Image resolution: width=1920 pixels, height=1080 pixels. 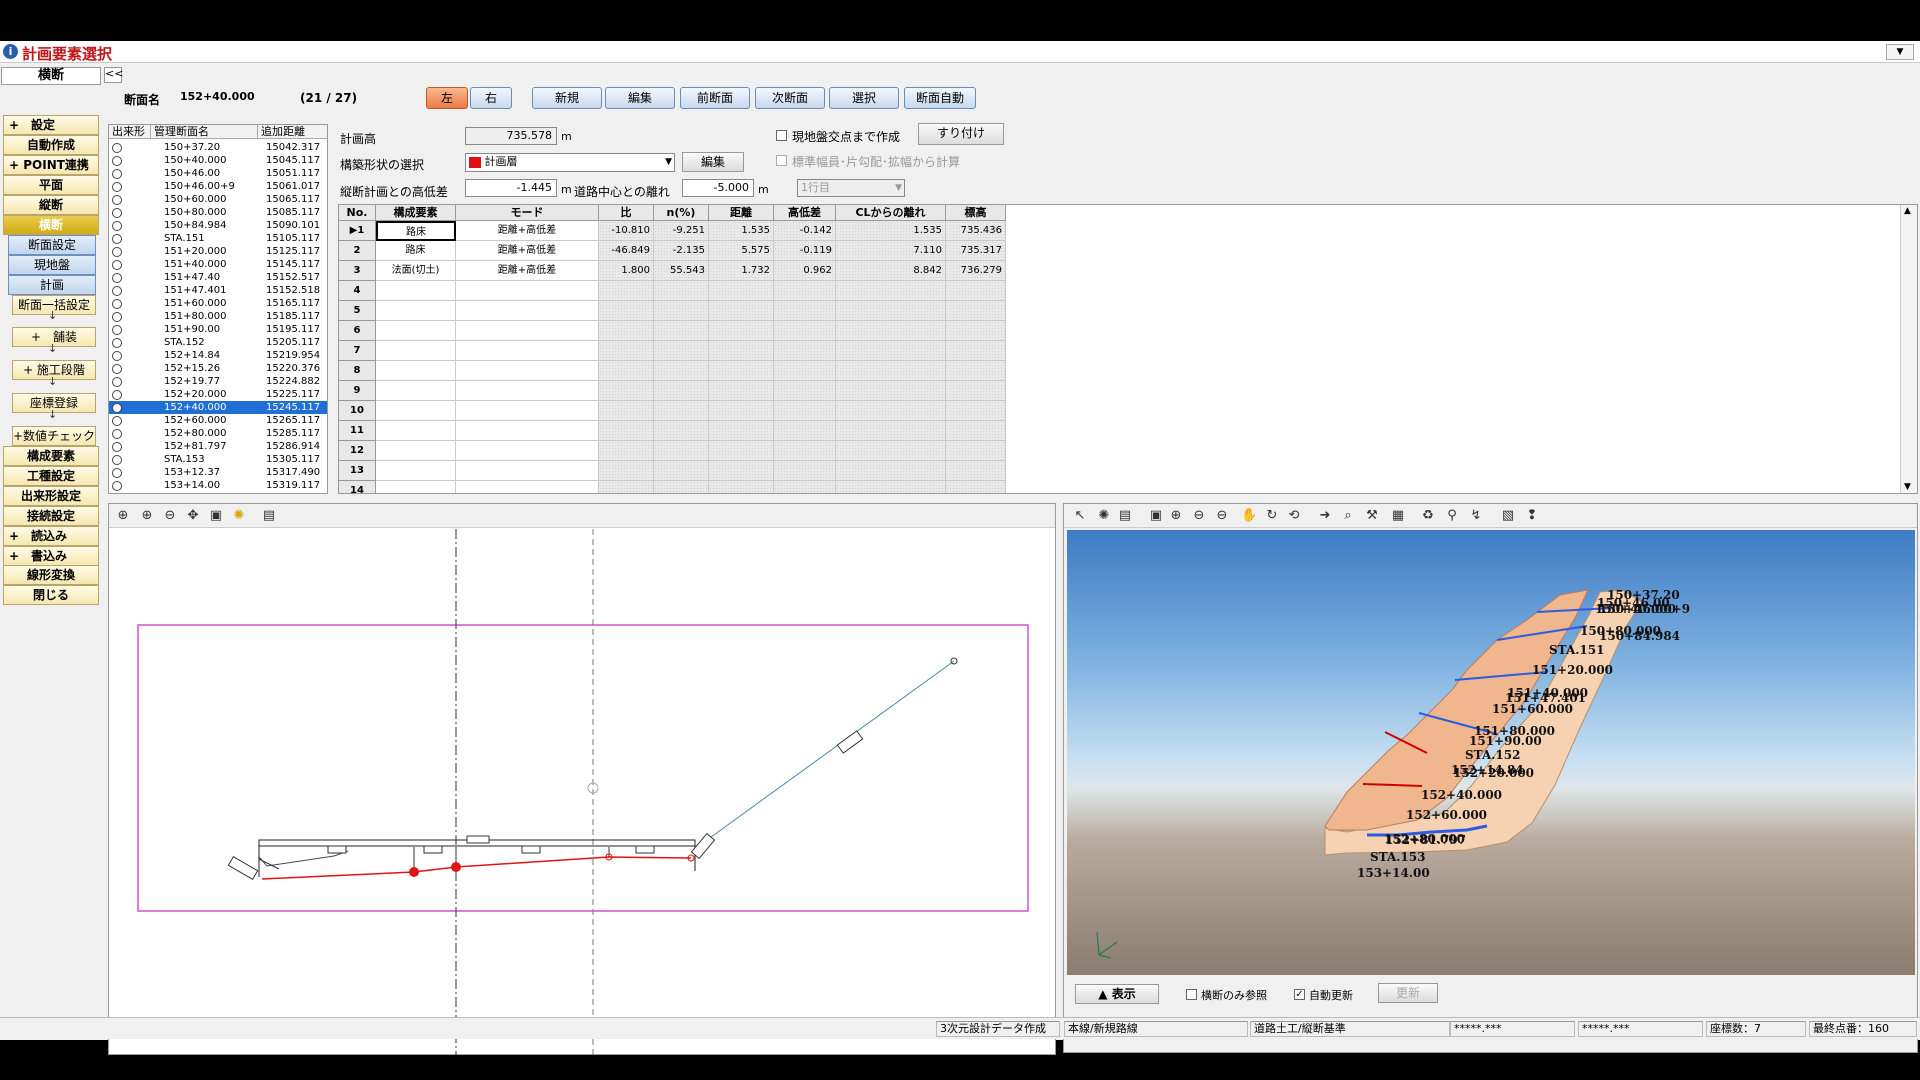 What do you see at coordinates (891, 271) in the screenshot?
I see `grid-cell: 8.842` at bounding box center [891, 271].